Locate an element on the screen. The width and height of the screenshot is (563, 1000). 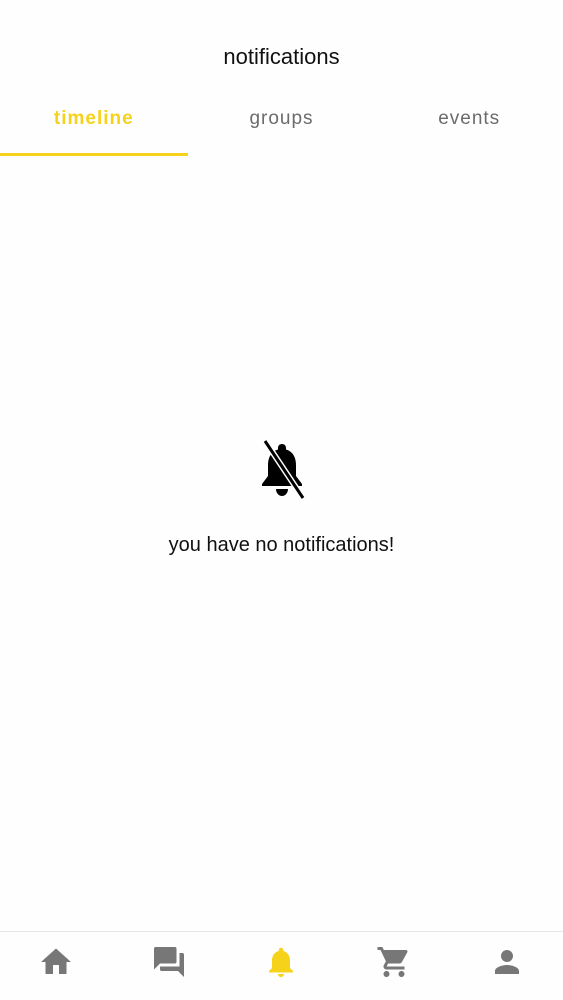
header: notifications is located at coordinates (281, 50).